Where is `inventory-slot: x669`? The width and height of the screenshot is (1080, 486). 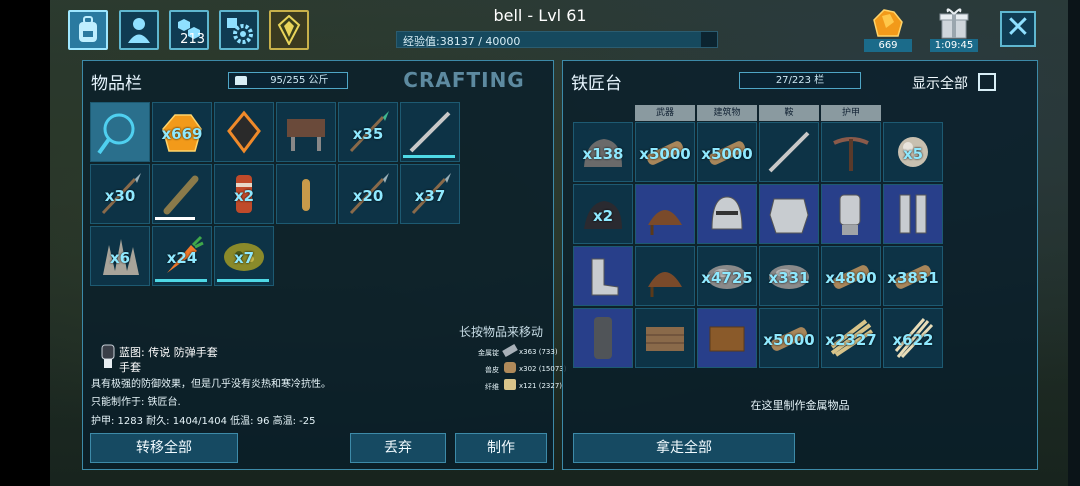 inventory-slot: x669 is located at coordinates (182, 132).